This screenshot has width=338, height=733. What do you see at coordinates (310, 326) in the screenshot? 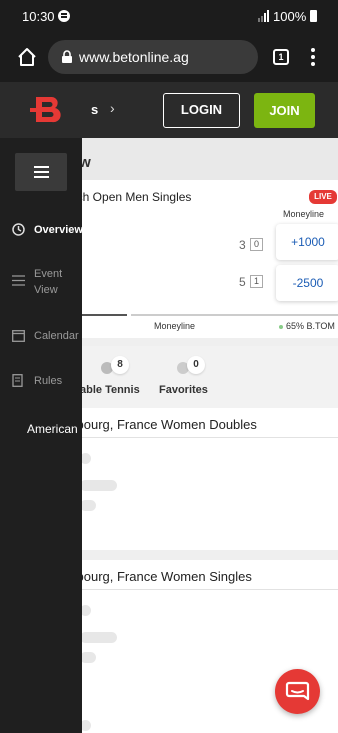
I see `bet-percentage: 65% B.TOM` at bounding box center [310, 326].